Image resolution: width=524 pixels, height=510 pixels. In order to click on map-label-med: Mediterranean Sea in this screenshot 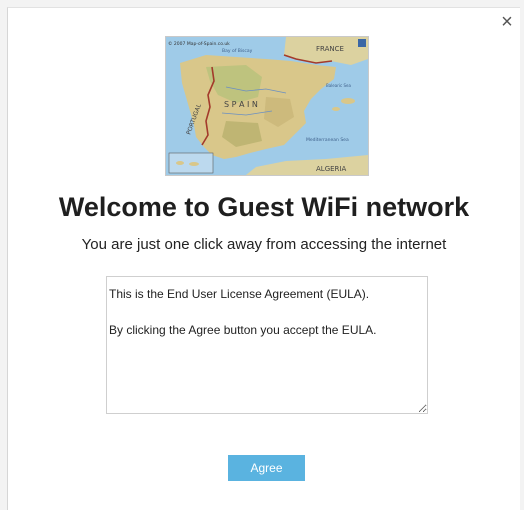, I will do `click(327, 140)`.